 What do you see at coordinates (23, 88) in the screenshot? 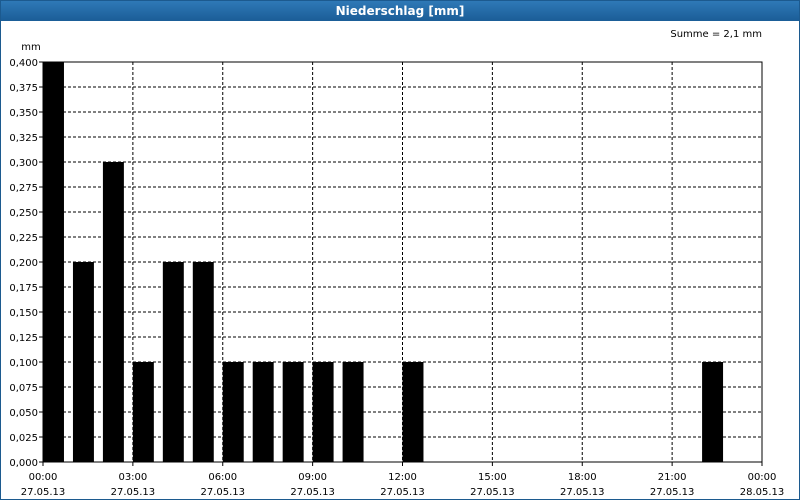
I see `y-tick-label: 0,375` at bounding box center [23, 88].